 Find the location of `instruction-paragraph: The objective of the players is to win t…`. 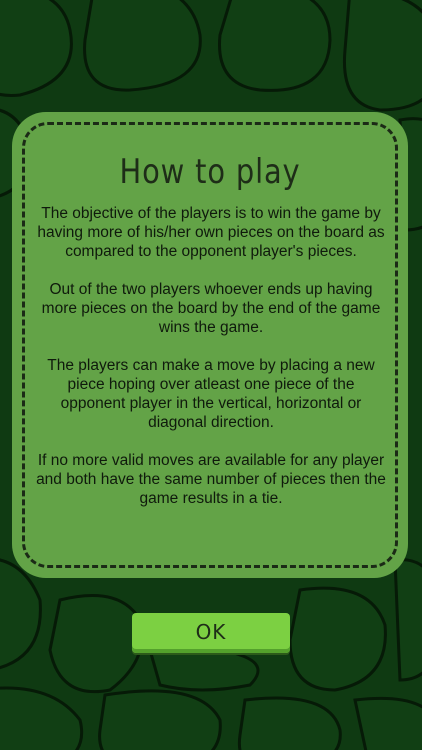

instruction-paragraph: The objective of the players is to win t… is located at coordinates (211, 232).